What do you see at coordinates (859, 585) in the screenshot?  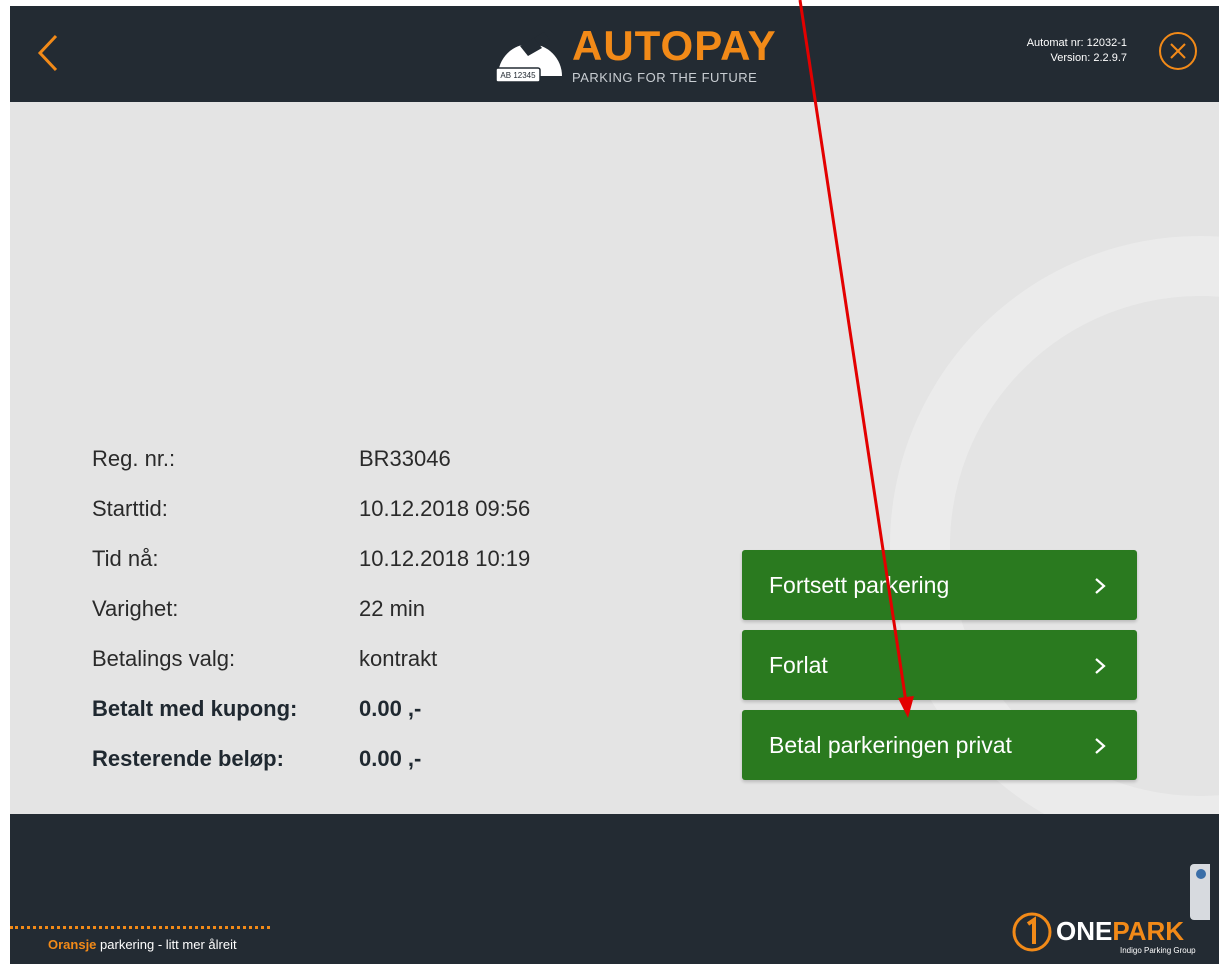 I see `button-label: Fortsett parkering` at bounding box center [859, 585].